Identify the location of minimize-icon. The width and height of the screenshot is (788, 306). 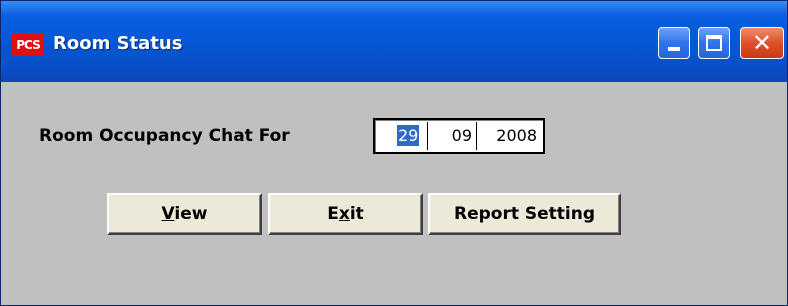
(674, 49).